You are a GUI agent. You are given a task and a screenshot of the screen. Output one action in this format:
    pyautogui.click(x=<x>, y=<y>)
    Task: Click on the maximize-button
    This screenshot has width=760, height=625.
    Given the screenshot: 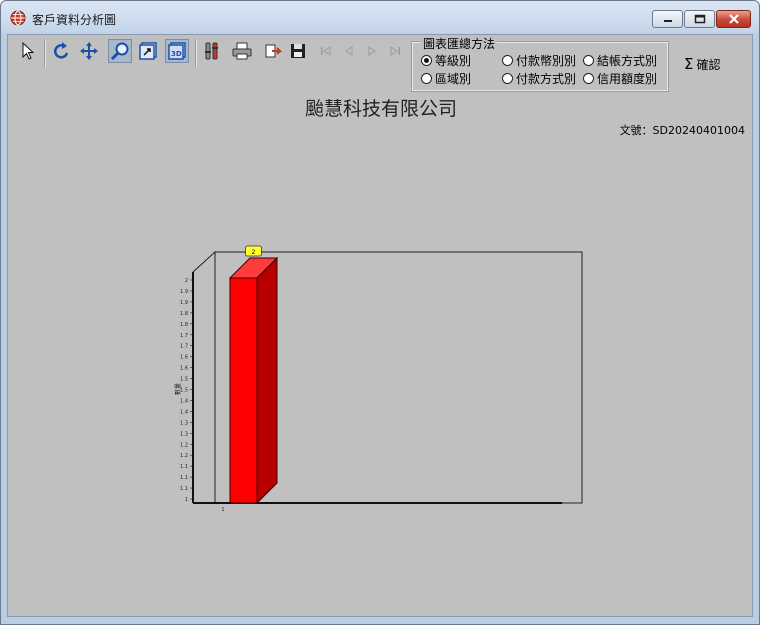 What is the action you would take?
    pyautogui.click(x=699, y=19)
    